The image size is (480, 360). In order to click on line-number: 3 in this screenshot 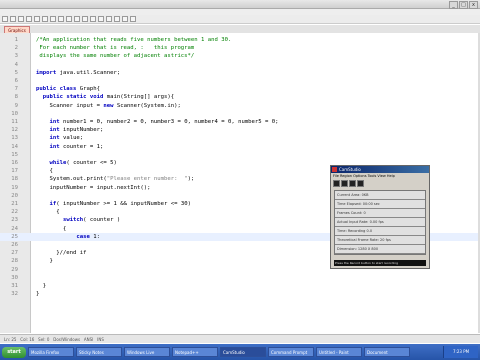, I will do `click(16, 56)`.